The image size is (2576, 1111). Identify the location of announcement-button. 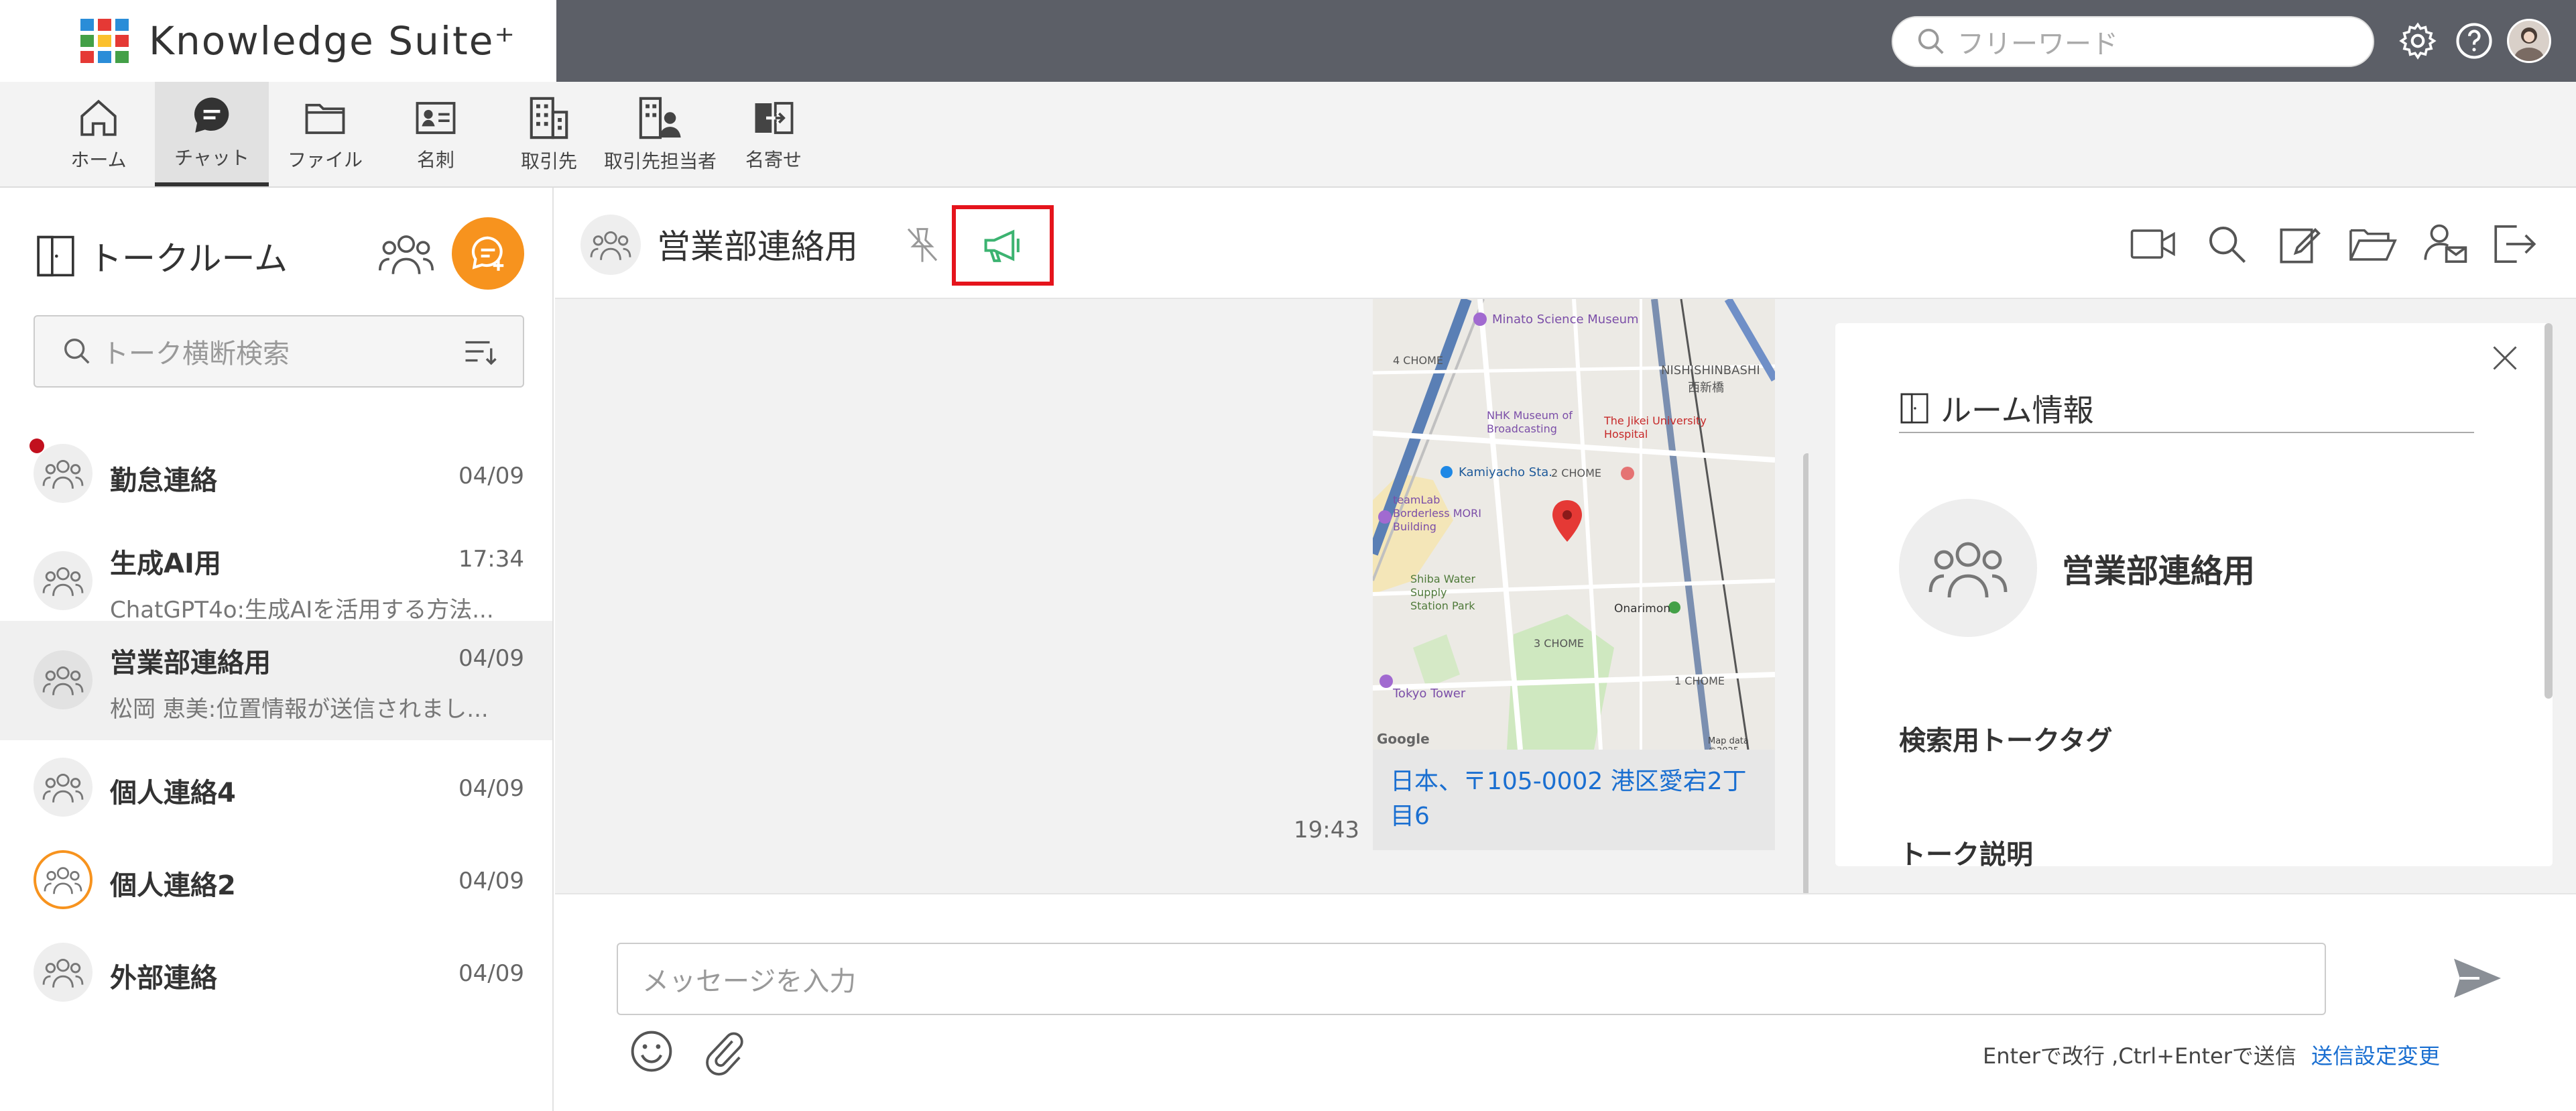
(1003, 246).